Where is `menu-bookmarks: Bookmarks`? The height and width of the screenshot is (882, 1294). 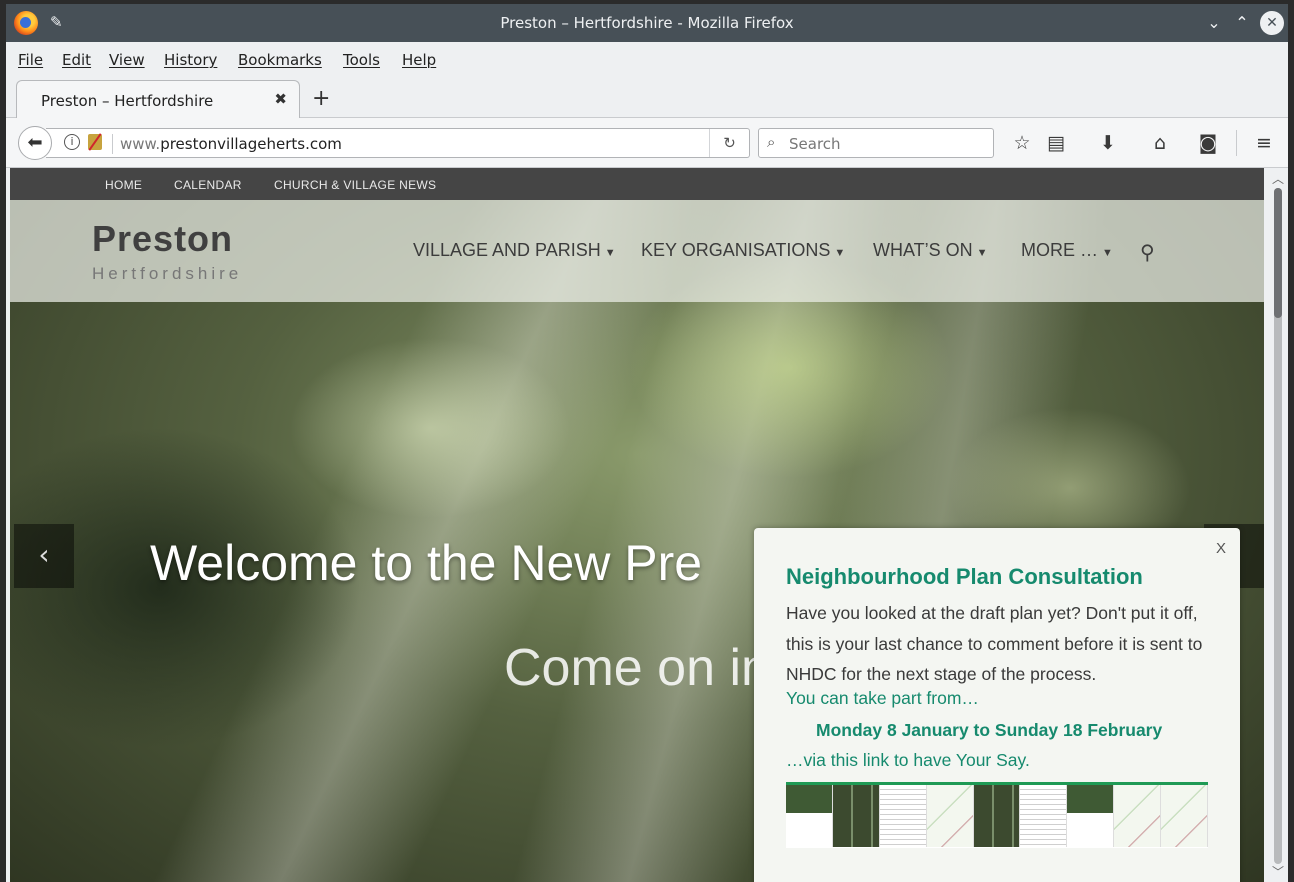
menu-bookmarks: Bookmarks is located at coordinates (280, 60).